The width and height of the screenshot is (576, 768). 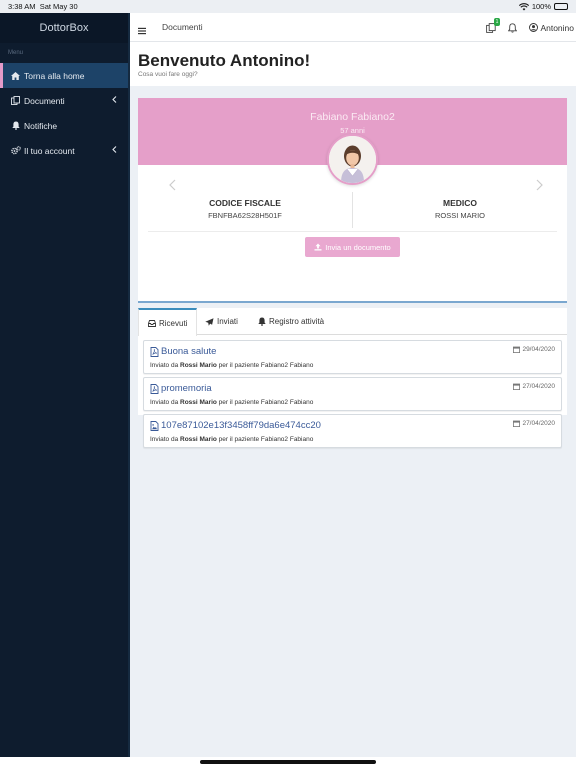 I want to click on status-bar: 3:38 AM Sat May 30 100%, so click(x=288, y=6).